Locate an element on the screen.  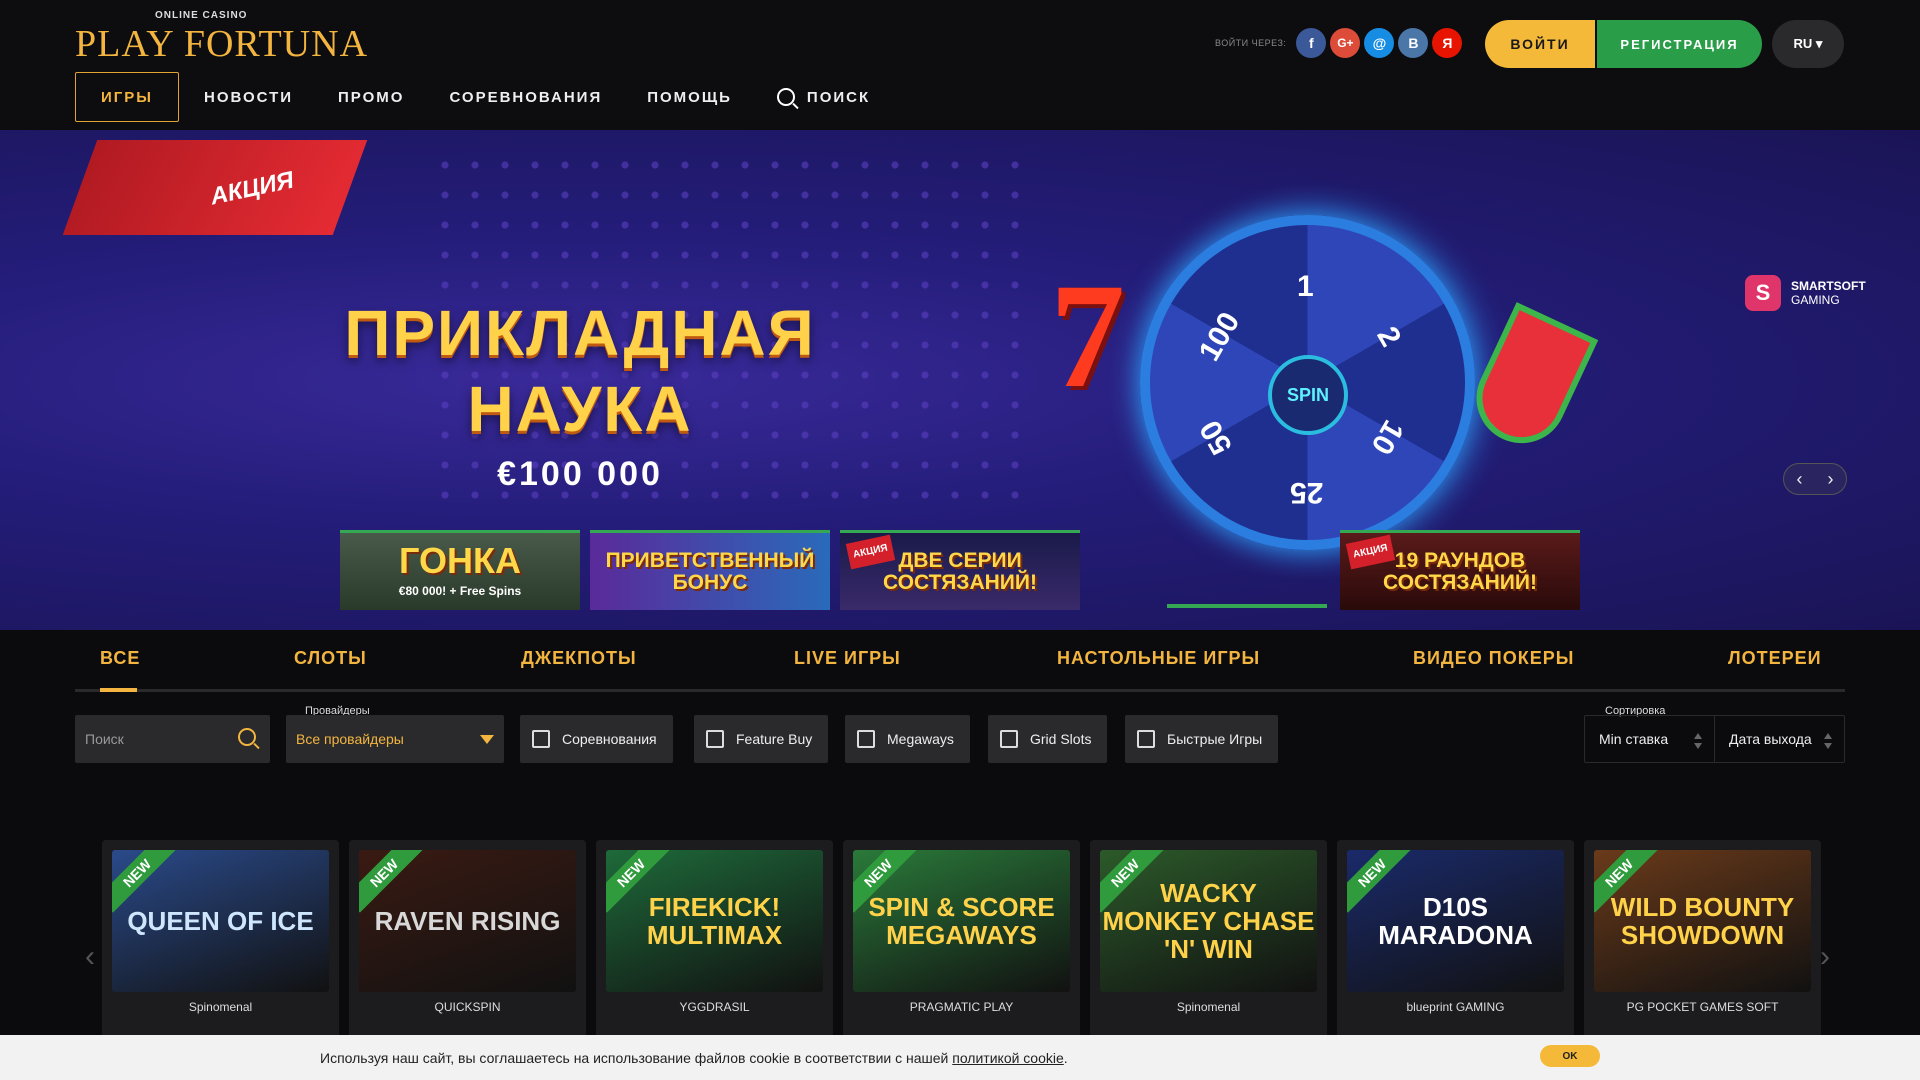
vk-icon: В is located at coordinates (1413, 43).